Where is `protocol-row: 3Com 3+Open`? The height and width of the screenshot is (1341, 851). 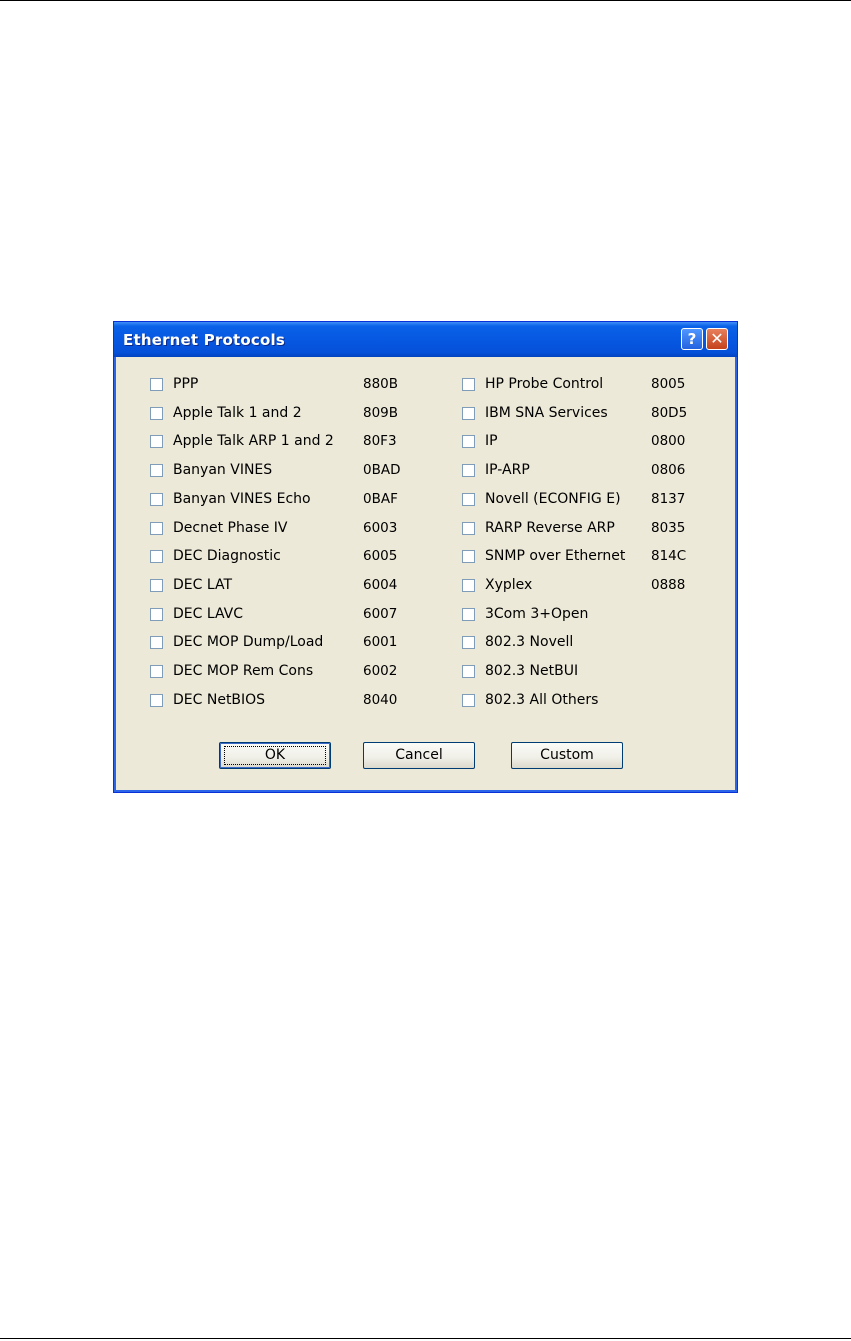
protocol-row: 3Com 3+Open is located at coordinates (525, 614).